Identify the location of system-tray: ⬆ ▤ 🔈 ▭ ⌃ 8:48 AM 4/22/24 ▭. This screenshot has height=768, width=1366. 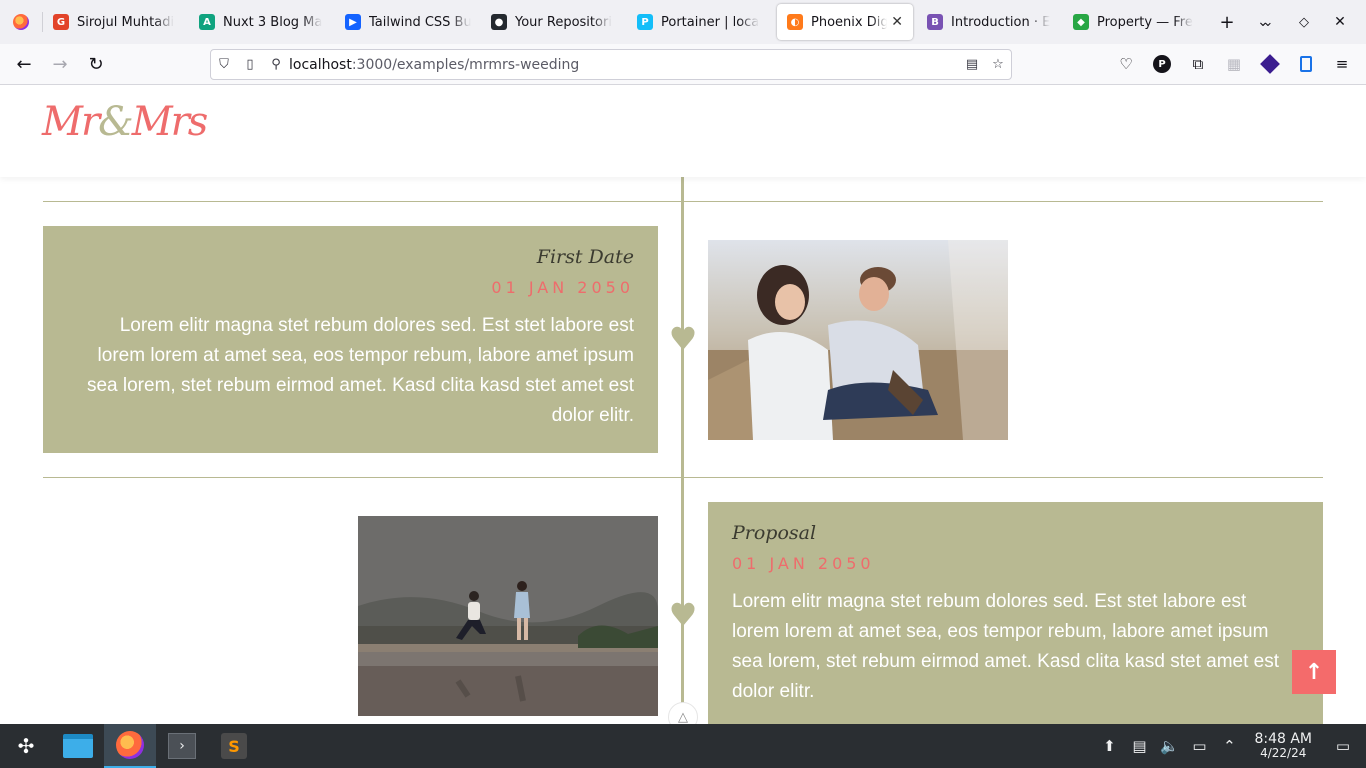
(1230, 746).